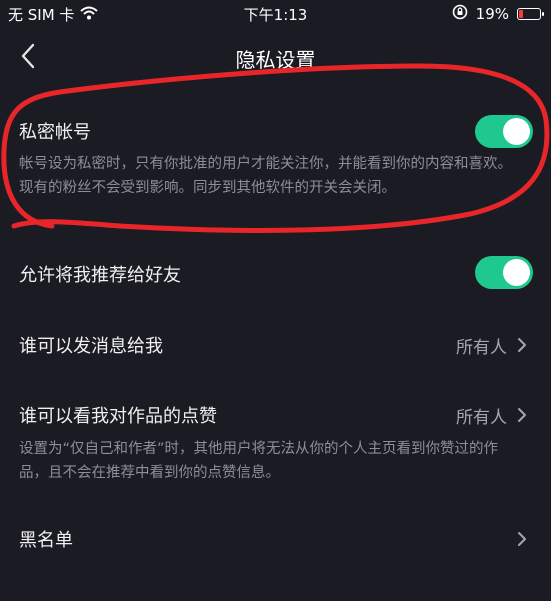  I want to click on recommend-to-friends-row: 允许将我推荐给好友, so click(275, 274).